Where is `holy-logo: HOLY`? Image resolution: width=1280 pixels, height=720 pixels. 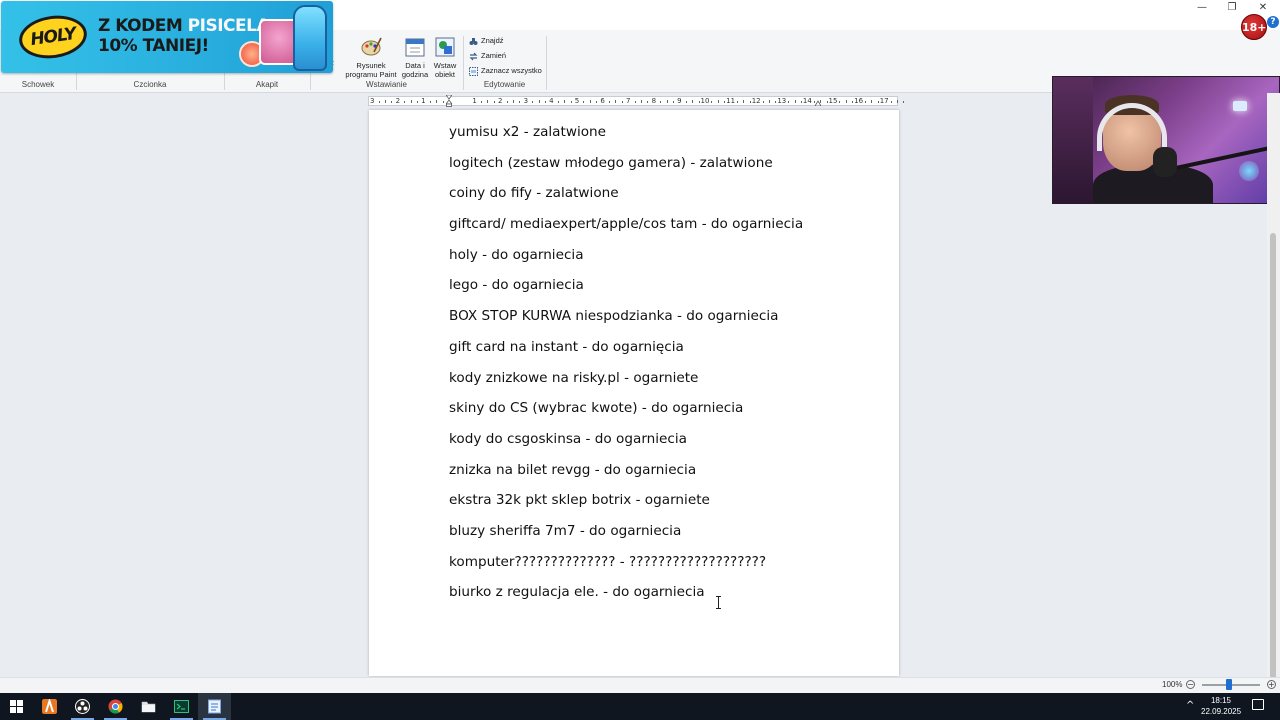 holy-logo: HOLY is located at coordinates (53, 37).